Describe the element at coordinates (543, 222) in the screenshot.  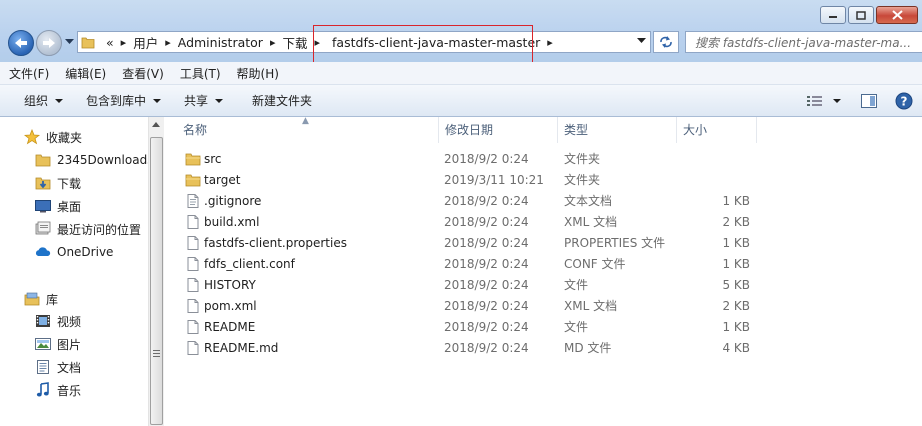
I see `file-row: build.xml 2018/9/2 0:24 XML 文档 2 KB` at that location.